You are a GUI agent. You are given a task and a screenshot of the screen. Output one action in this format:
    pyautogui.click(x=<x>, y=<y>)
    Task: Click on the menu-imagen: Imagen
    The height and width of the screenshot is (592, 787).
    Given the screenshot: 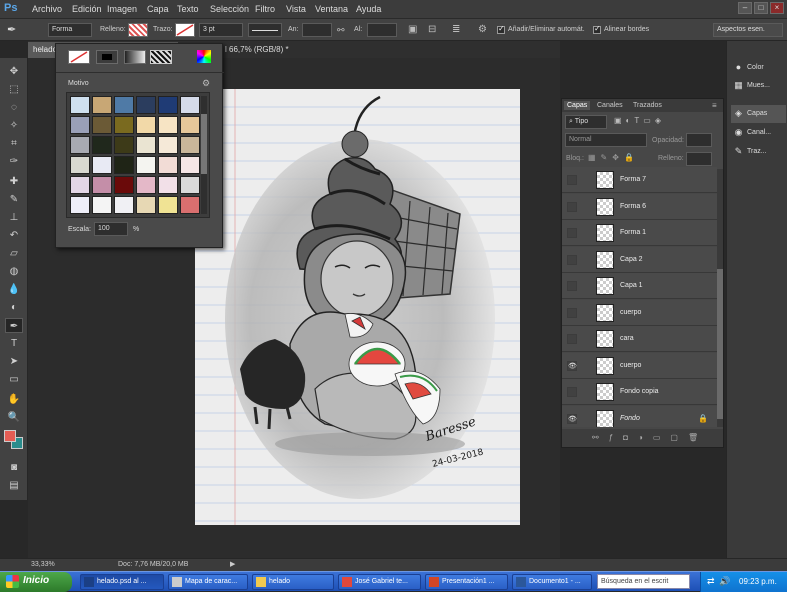 What is the action you would take?
    pyautogui.click(x=122, y=9)
    